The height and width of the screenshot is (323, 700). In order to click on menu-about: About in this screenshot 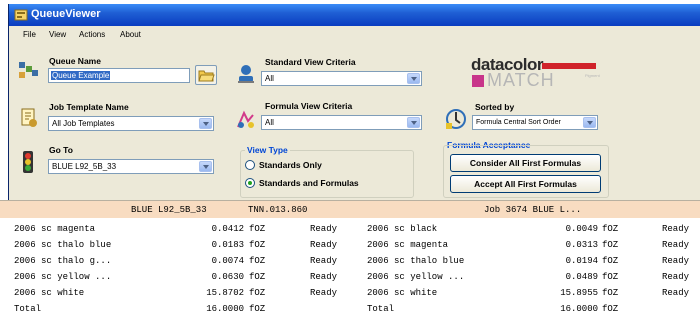, I will do `click(130, 34)`.